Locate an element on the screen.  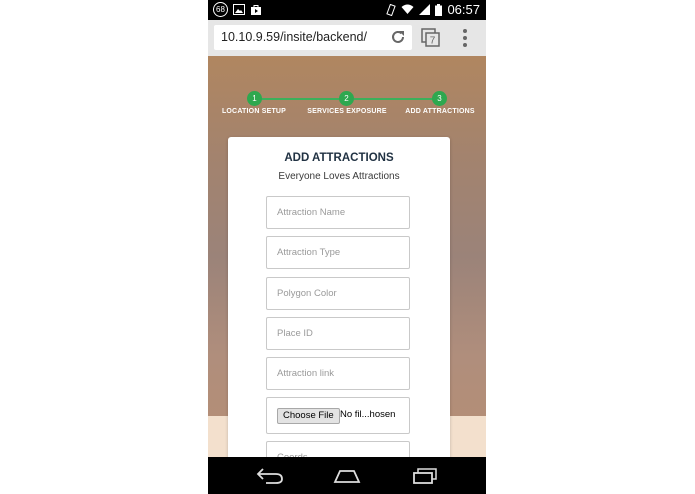
home-icon is located at coordinates (347, 476).